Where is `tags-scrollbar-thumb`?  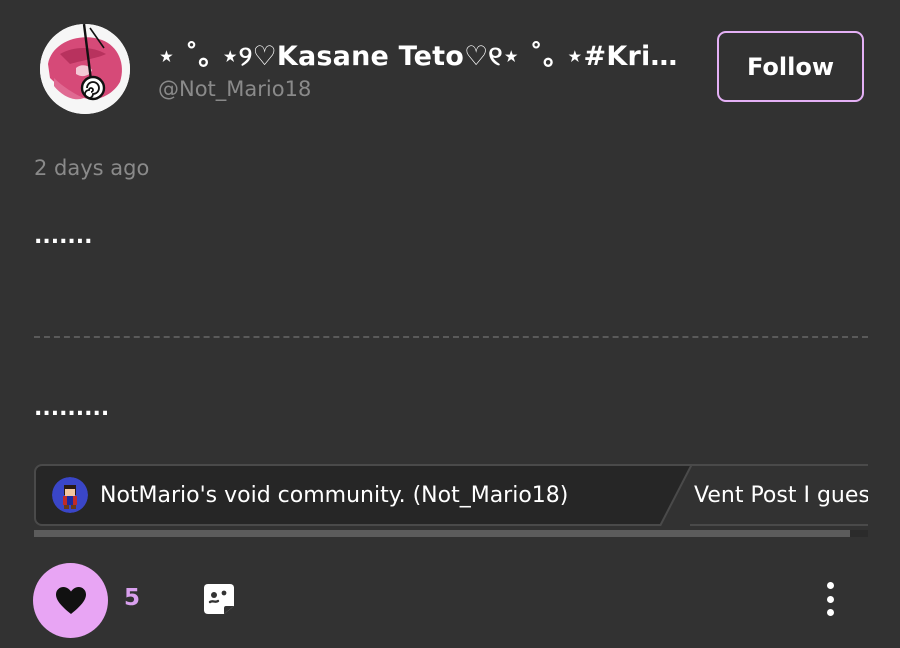 tags-scrollbar-thumb is located at coordinates (442, 533).